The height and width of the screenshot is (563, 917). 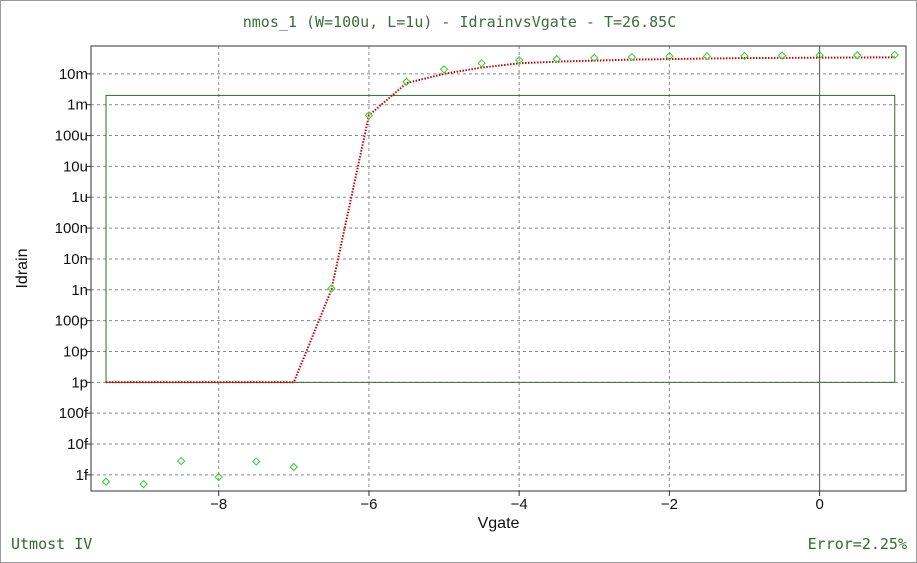 What do you see at coordinates (79, 382) in the screenshot?
I see `y-tick-label: 1p` at bounding box center [79, 382].